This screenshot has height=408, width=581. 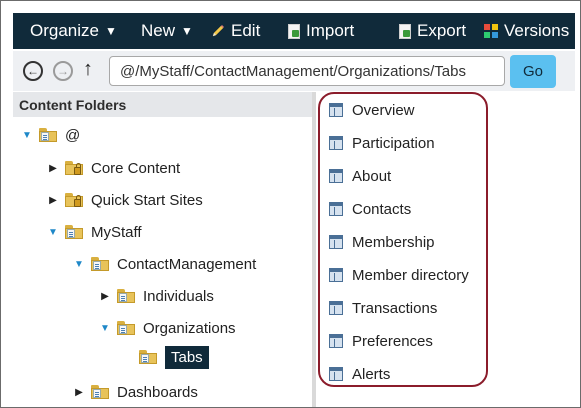 I want to click on tree-item-label: Organizations, so click(x=189, y=328).